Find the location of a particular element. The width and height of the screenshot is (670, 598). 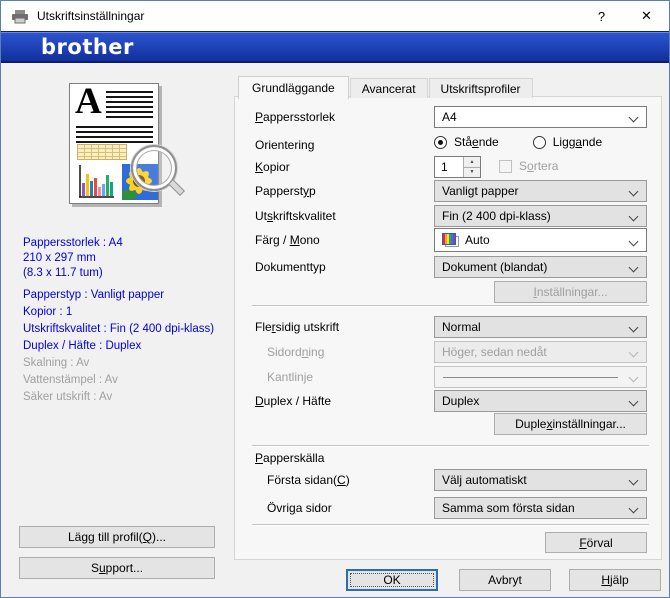

brother-logo: brother is located at coordinates (87, 46).